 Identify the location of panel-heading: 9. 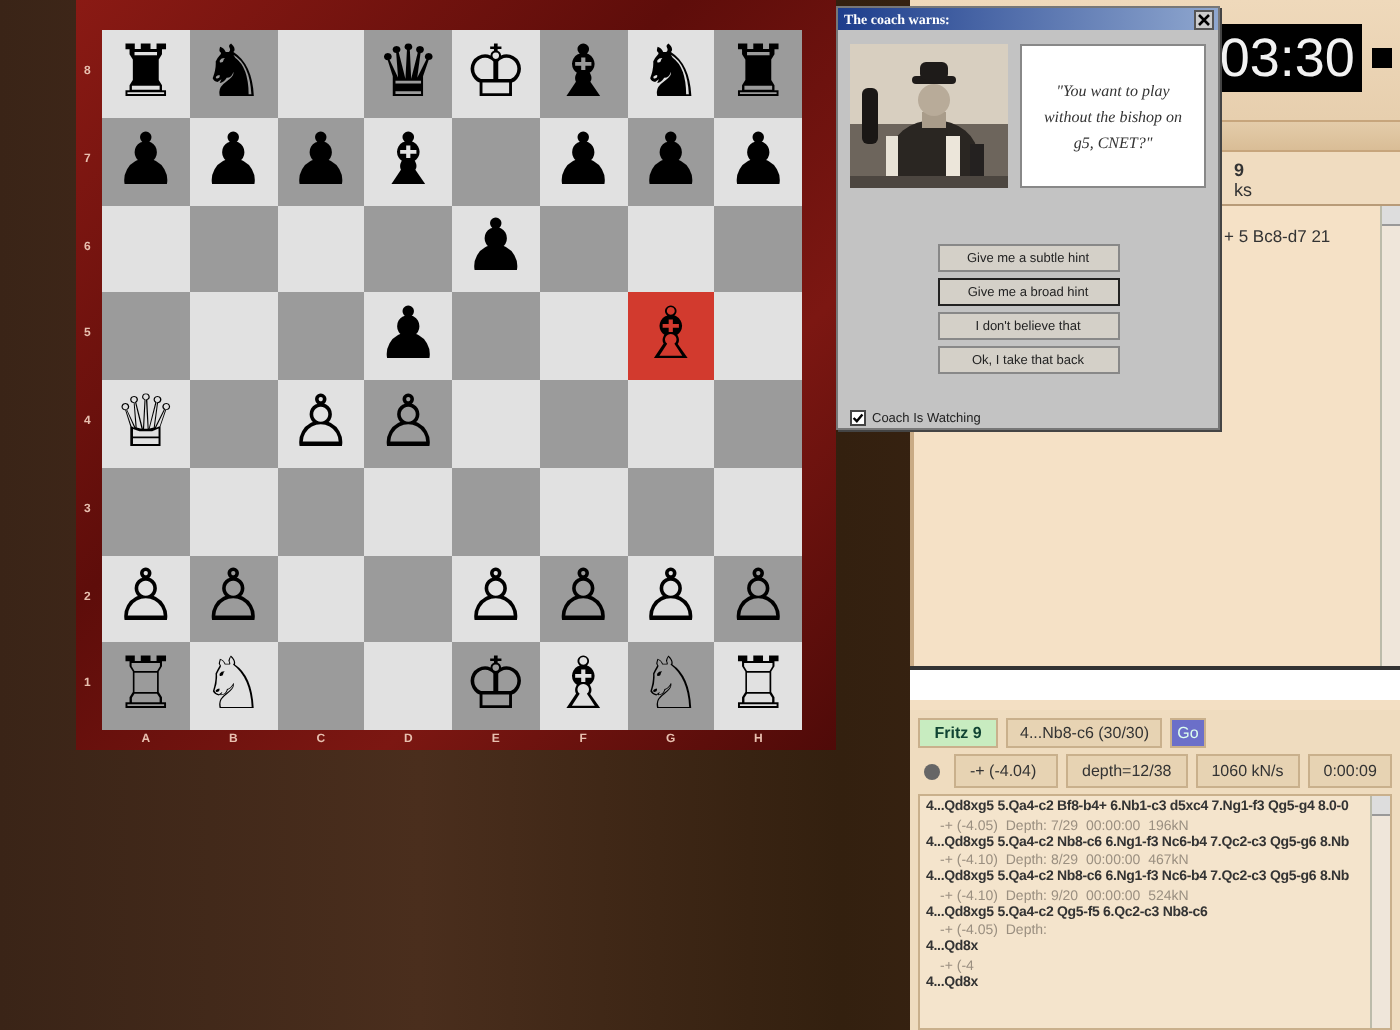
(1240, 170).